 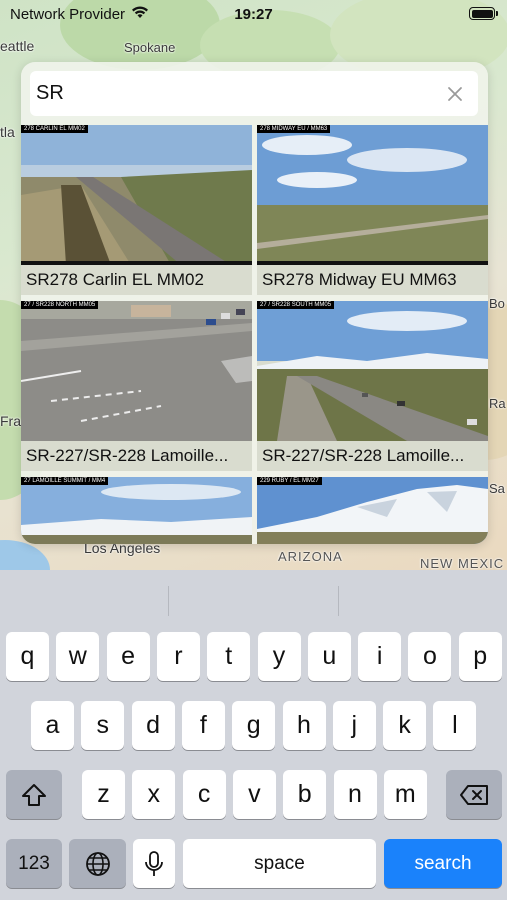 I want to click on shift-key, so click(x=34, y=794).